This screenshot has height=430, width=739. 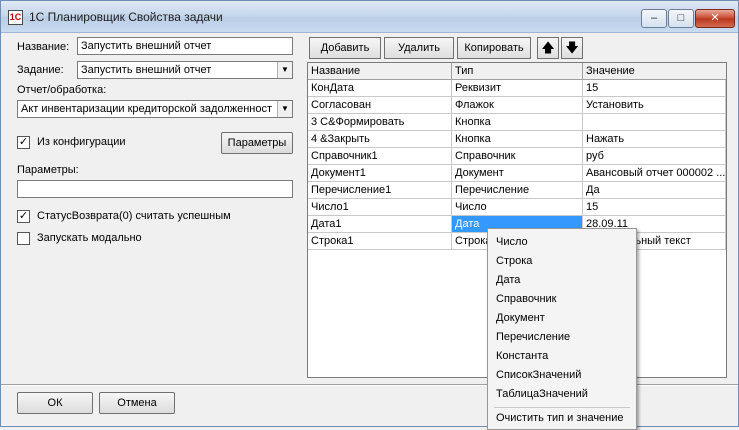 I want to click on task-dropdown-value: Запустить внешний отчет, so click(x=146, y=70).